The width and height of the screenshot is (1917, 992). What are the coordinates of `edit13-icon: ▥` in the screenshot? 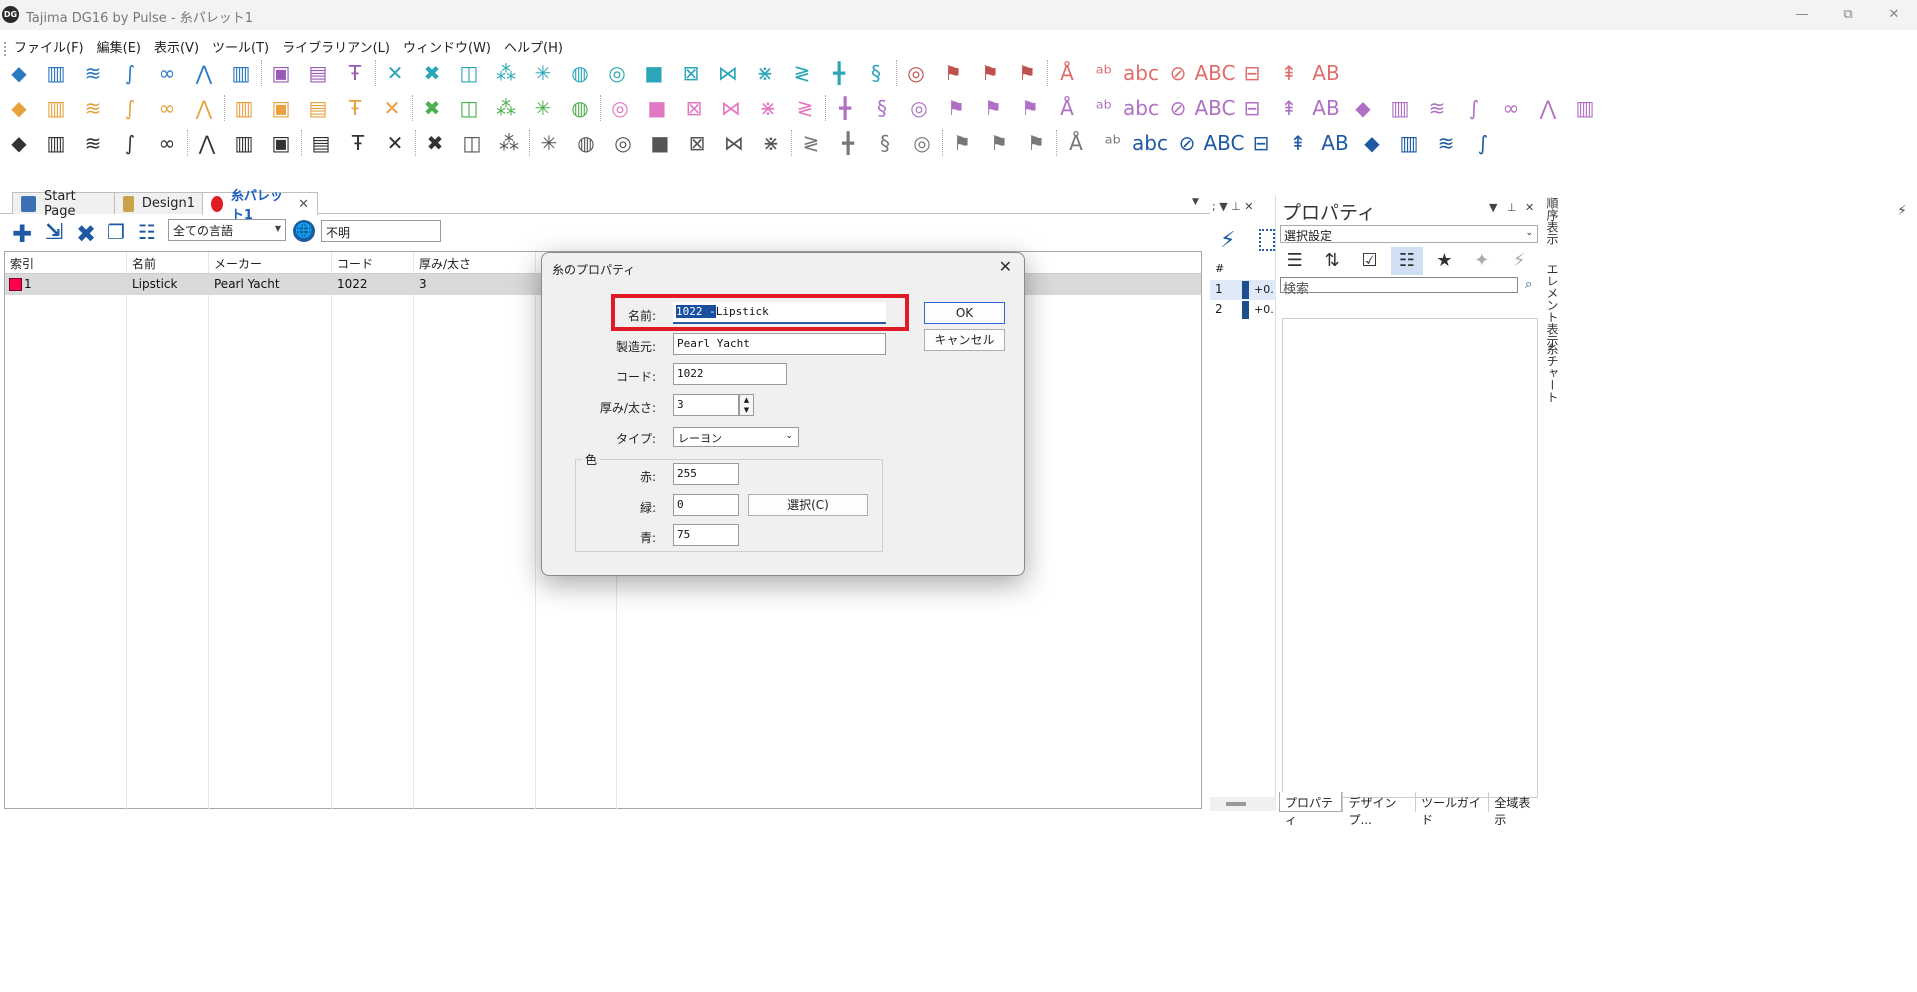 It's located at (1400, 108).